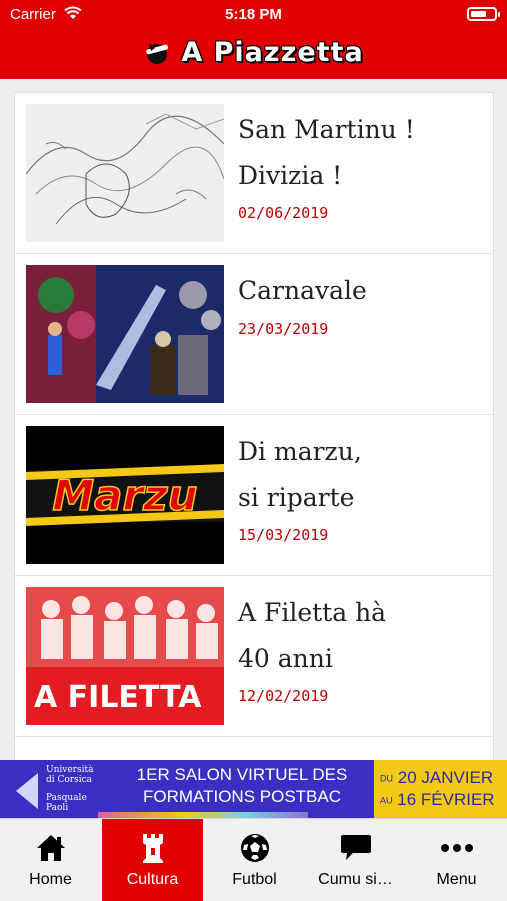 This screenshot has height=901, width=507. I want to click on clock: 5:18 PM, so click(253, 14).